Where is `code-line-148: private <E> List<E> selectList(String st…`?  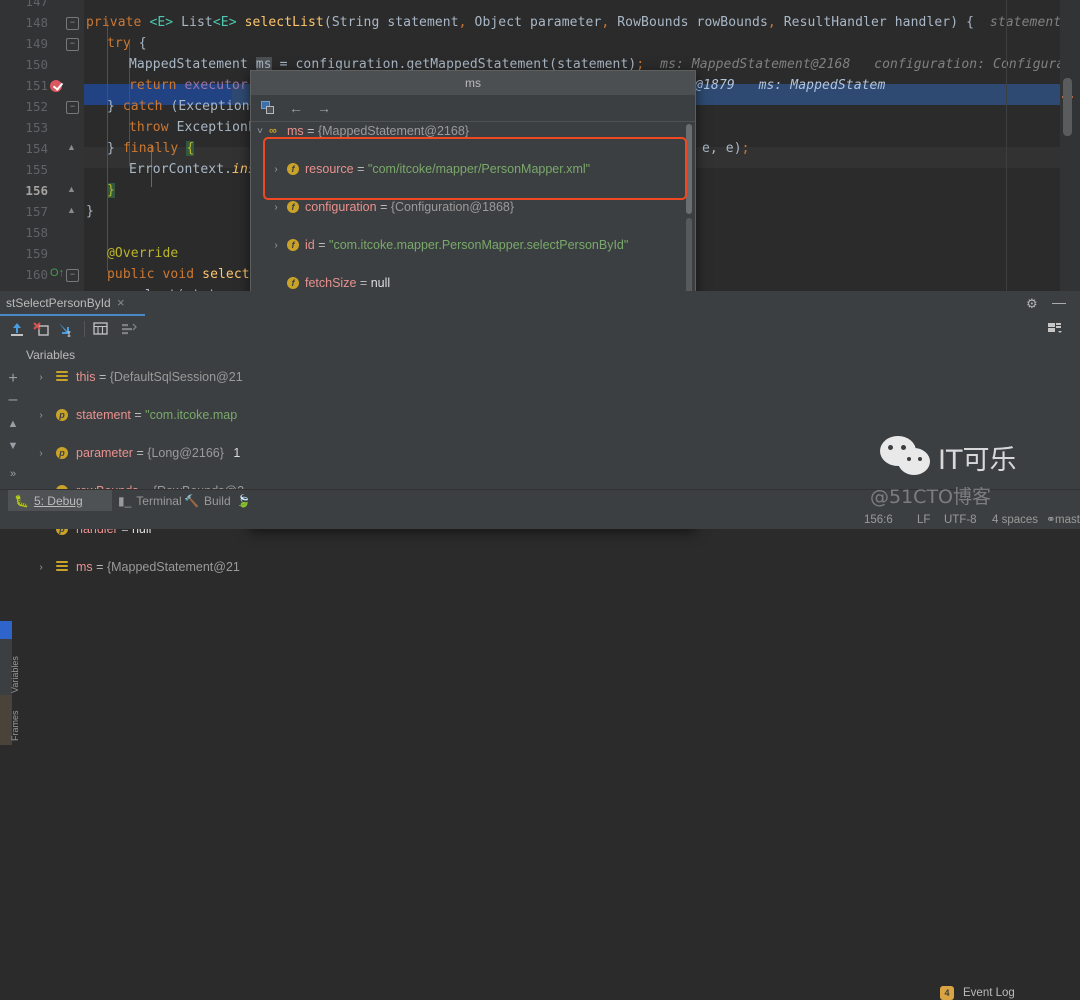
code-line-148: private <E> List<E> selectList(String st… is located at coordinates (583, 22).